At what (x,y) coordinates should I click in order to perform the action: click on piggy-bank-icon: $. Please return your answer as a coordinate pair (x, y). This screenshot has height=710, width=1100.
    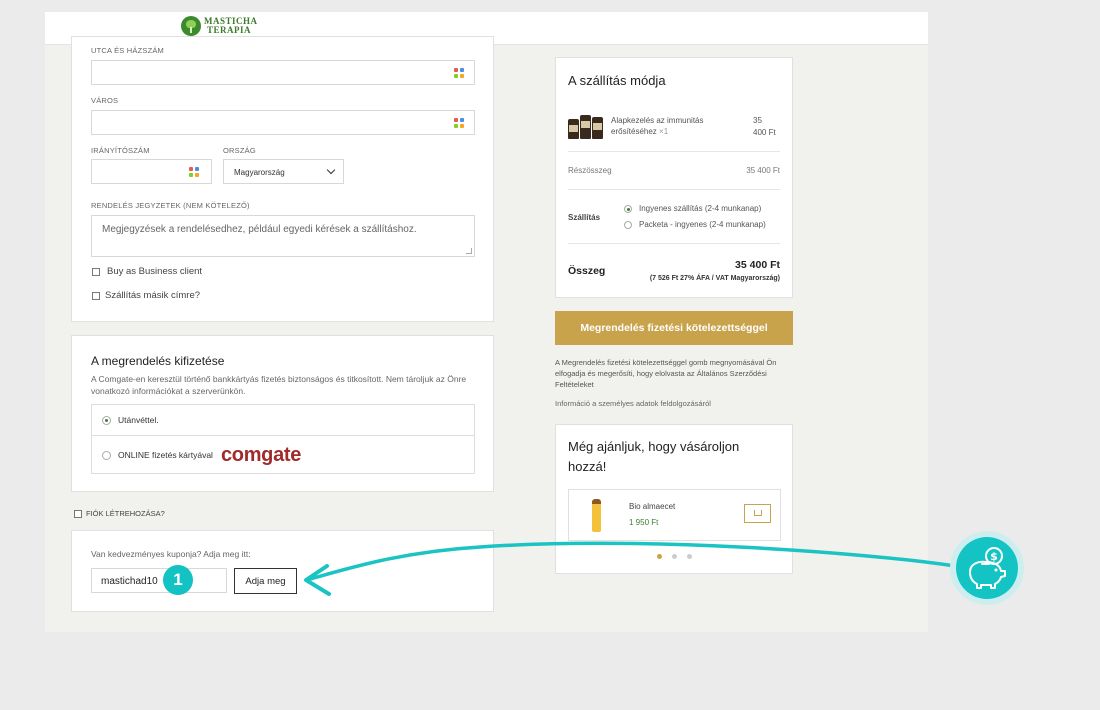
    Looking at the image, I should click on (987, 568).